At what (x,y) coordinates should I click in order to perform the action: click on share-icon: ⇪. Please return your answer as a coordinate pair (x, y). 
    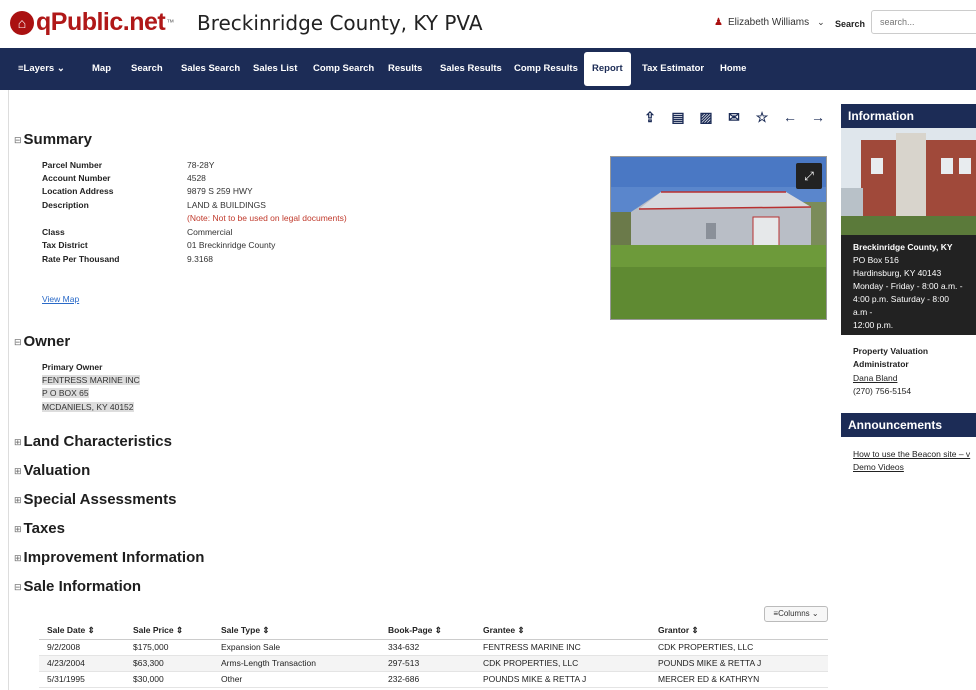
    Looking at the image, I should click on (650, 117).